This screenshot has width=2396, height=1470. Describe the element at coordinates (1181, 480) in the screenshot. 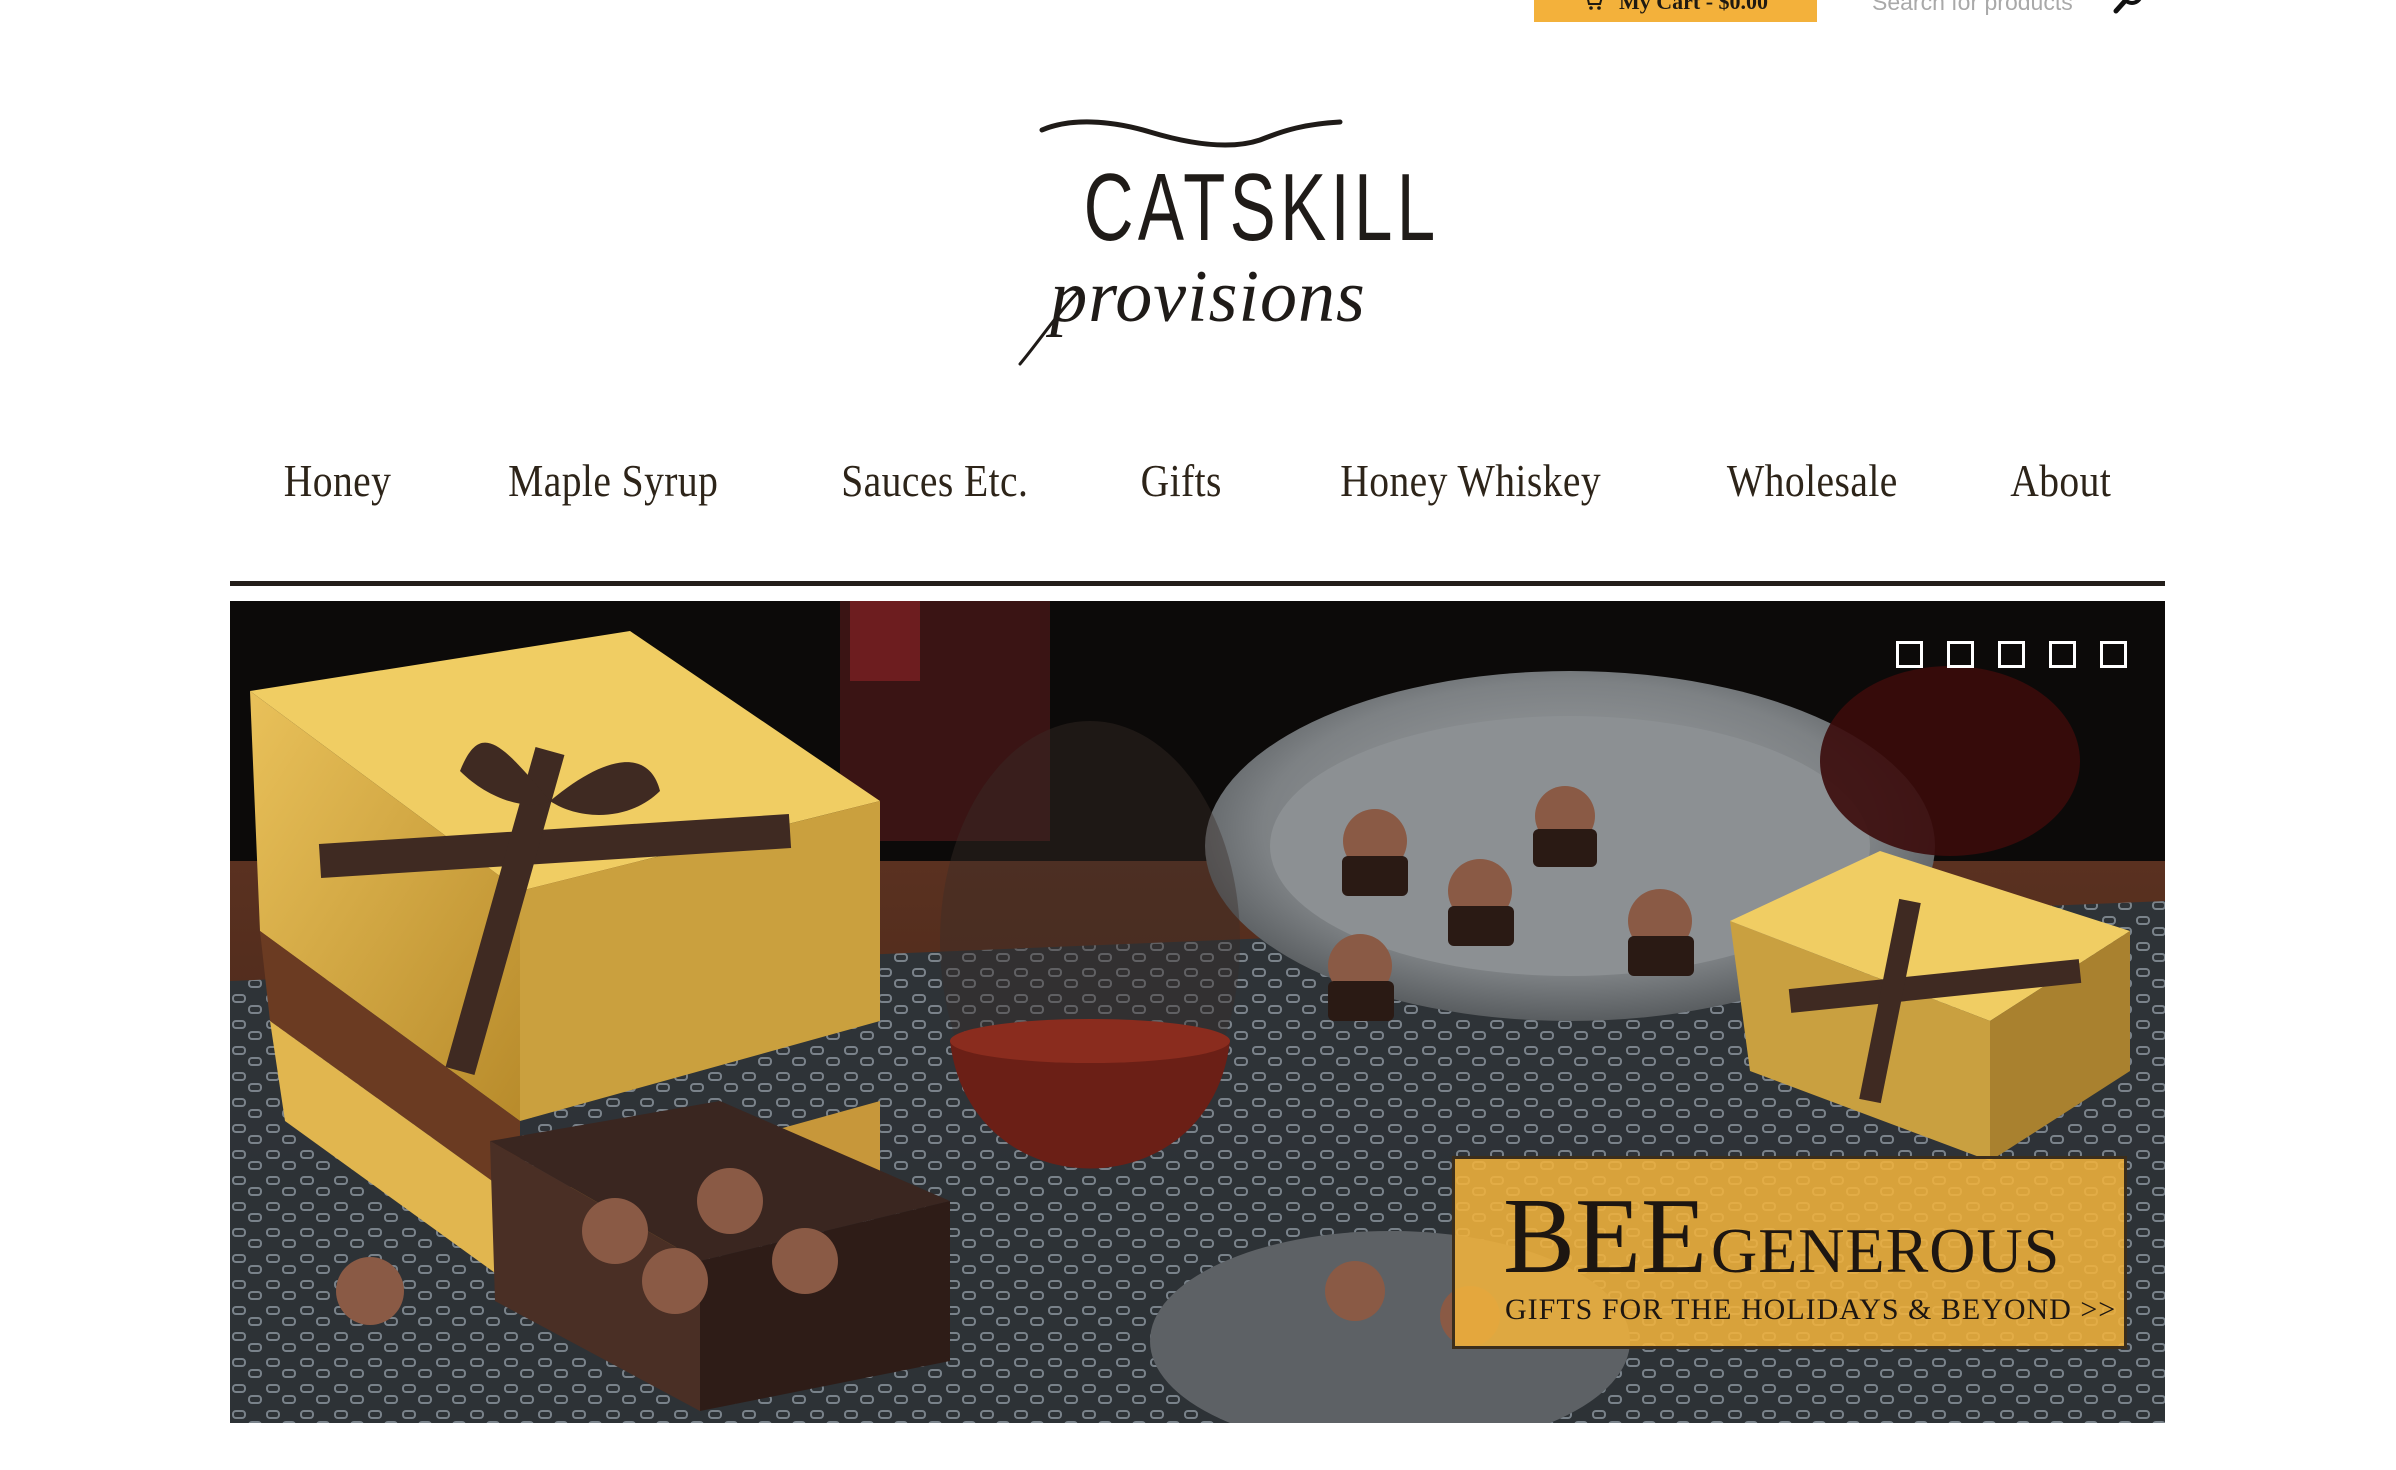

I see `nav-item-gifts: Gifts` at that location.